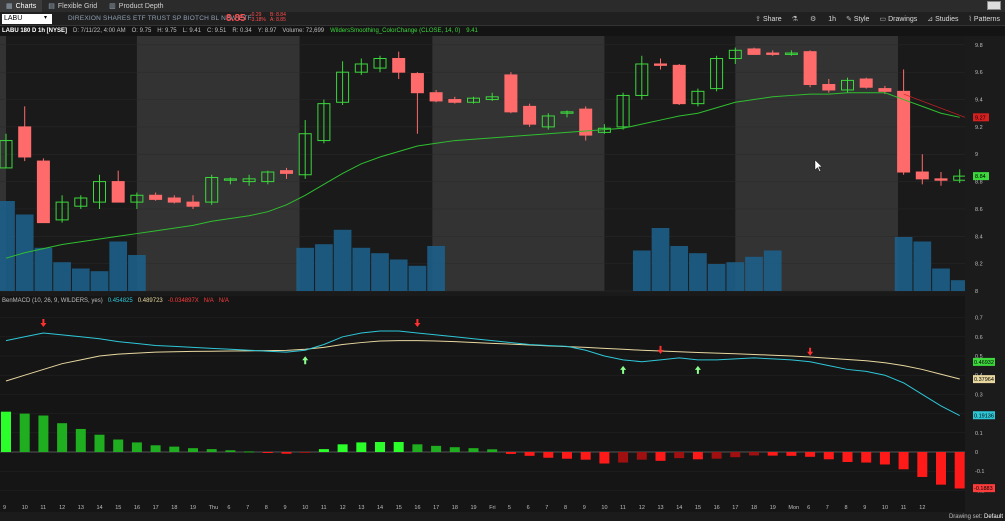  Describe the element at coordinates (942, 19) in the screenshot. I see `studies-button: ⊿ Studies` at that location.